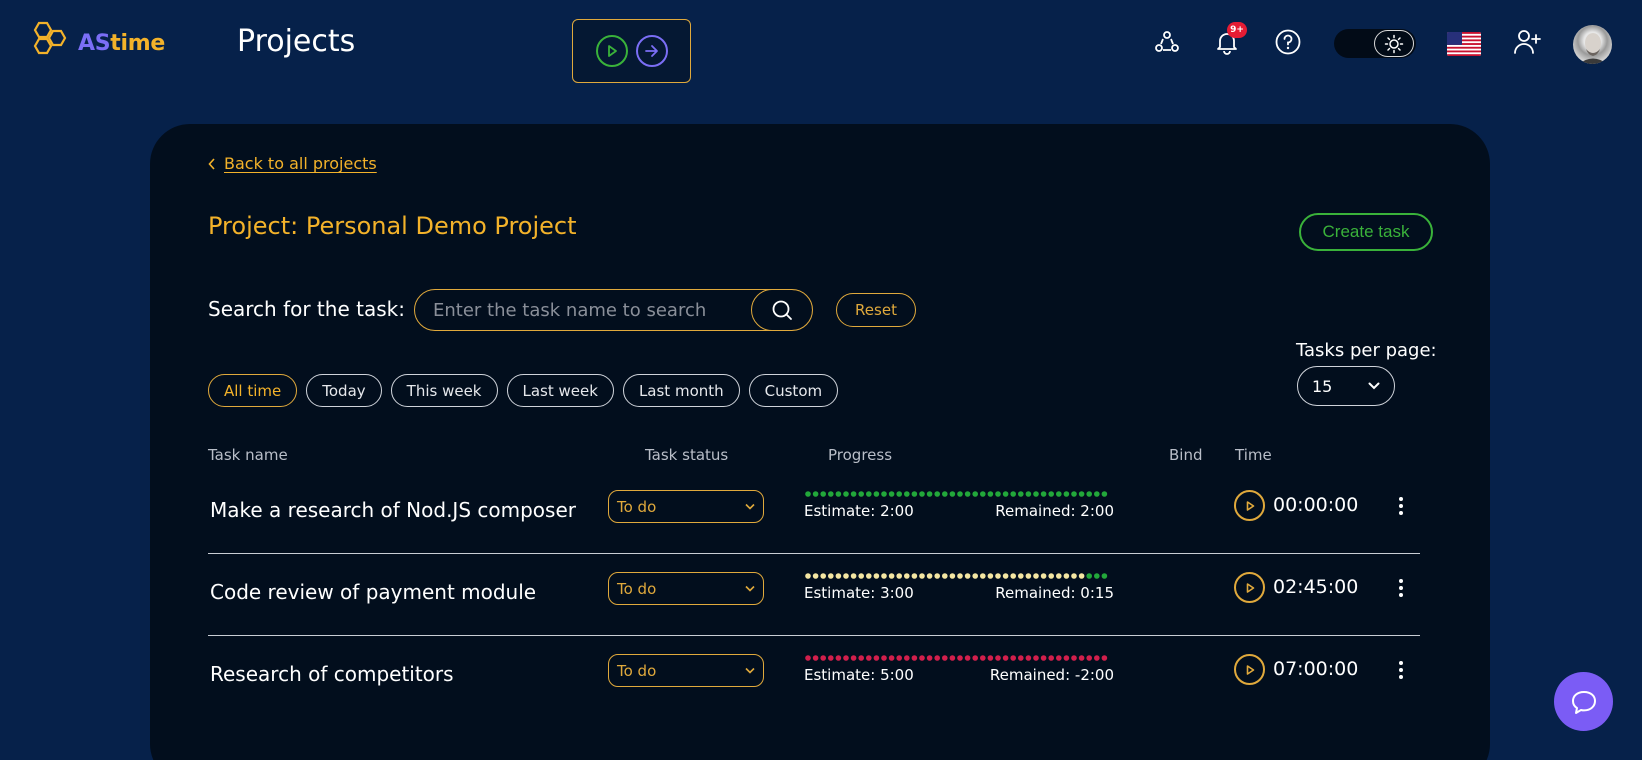  I want to click on notifications-button: 9+, so click(1229, 40).